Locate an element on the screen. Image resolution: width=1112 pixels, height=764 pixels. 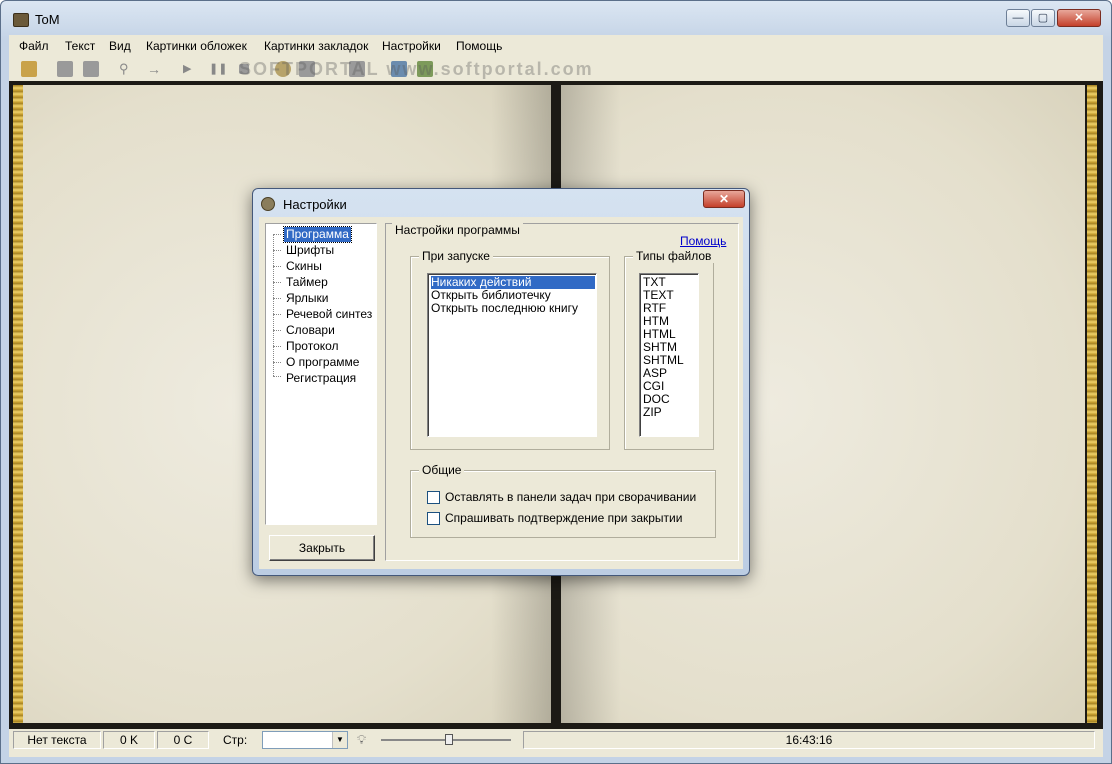
dialog-title: Настройки is located at coordinates (315, 204).